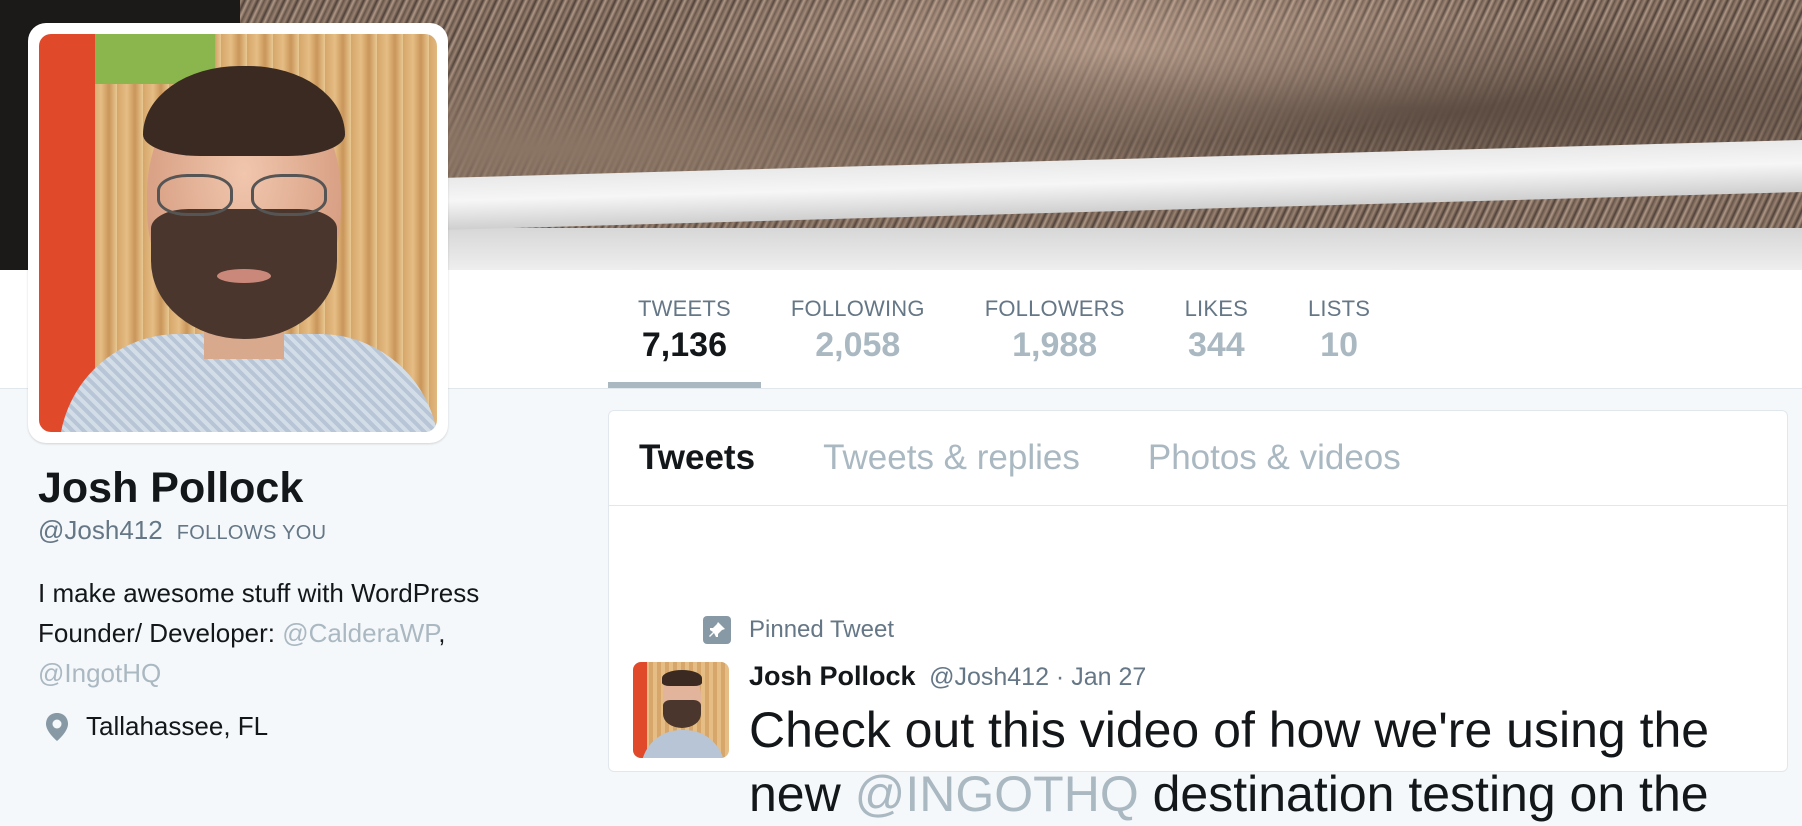 The image size is (1802, 826). Describe the element at coordinates (360, 633) in the screenshot. I see `bio-mention-calderawp: @CalderaWP` at that location.